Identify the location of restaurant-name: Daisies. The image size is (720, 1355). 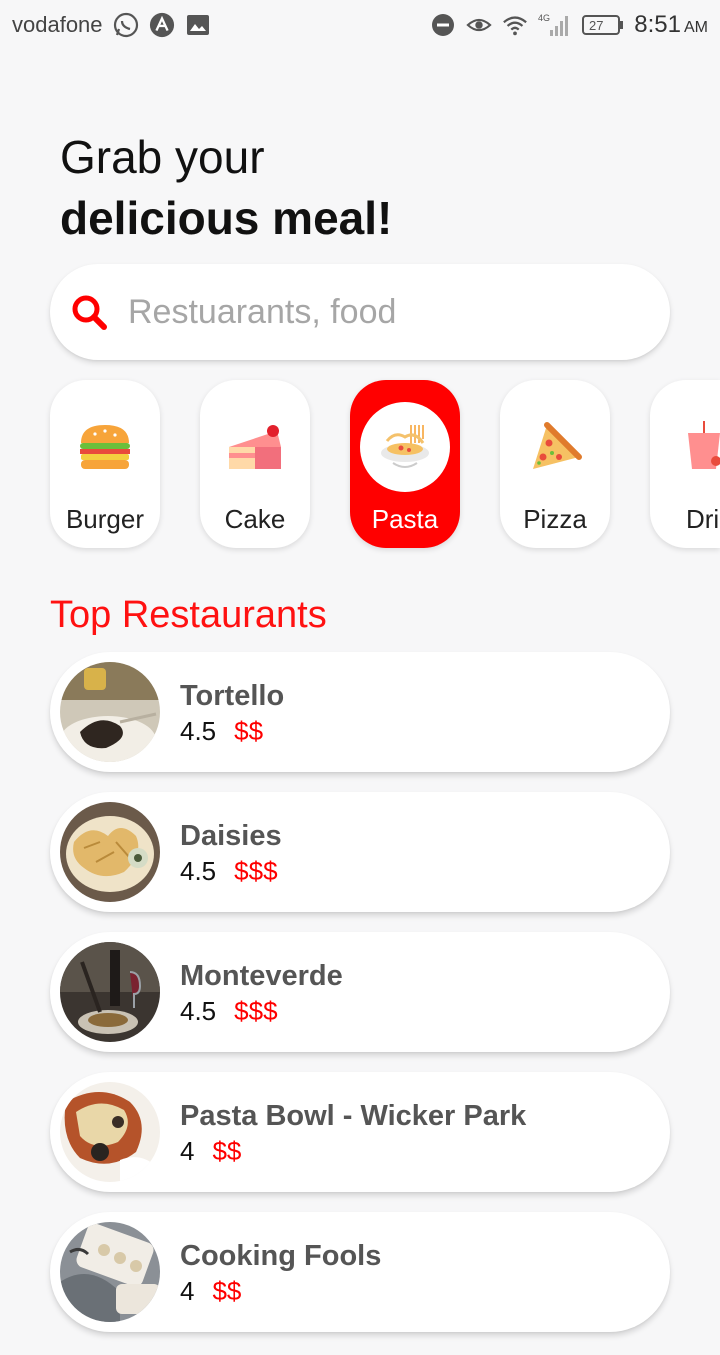
(231, 835).